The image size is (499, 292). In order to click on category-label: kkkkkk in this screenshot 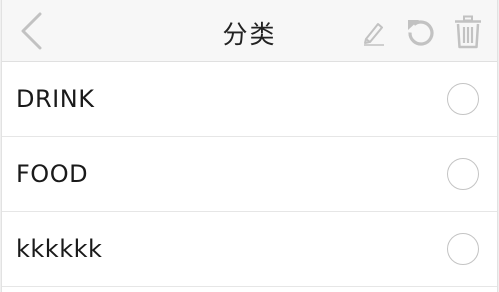, I will do `click(59, 249)`.